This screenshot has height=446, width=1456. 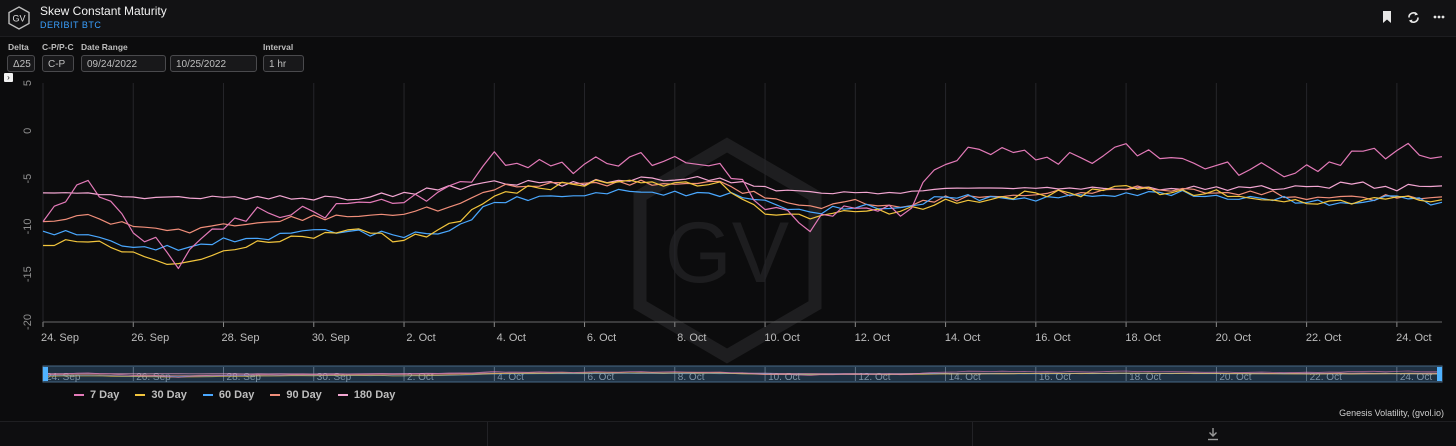 I want to click on date-range-label: Date Range, so click(x=104, y=47).